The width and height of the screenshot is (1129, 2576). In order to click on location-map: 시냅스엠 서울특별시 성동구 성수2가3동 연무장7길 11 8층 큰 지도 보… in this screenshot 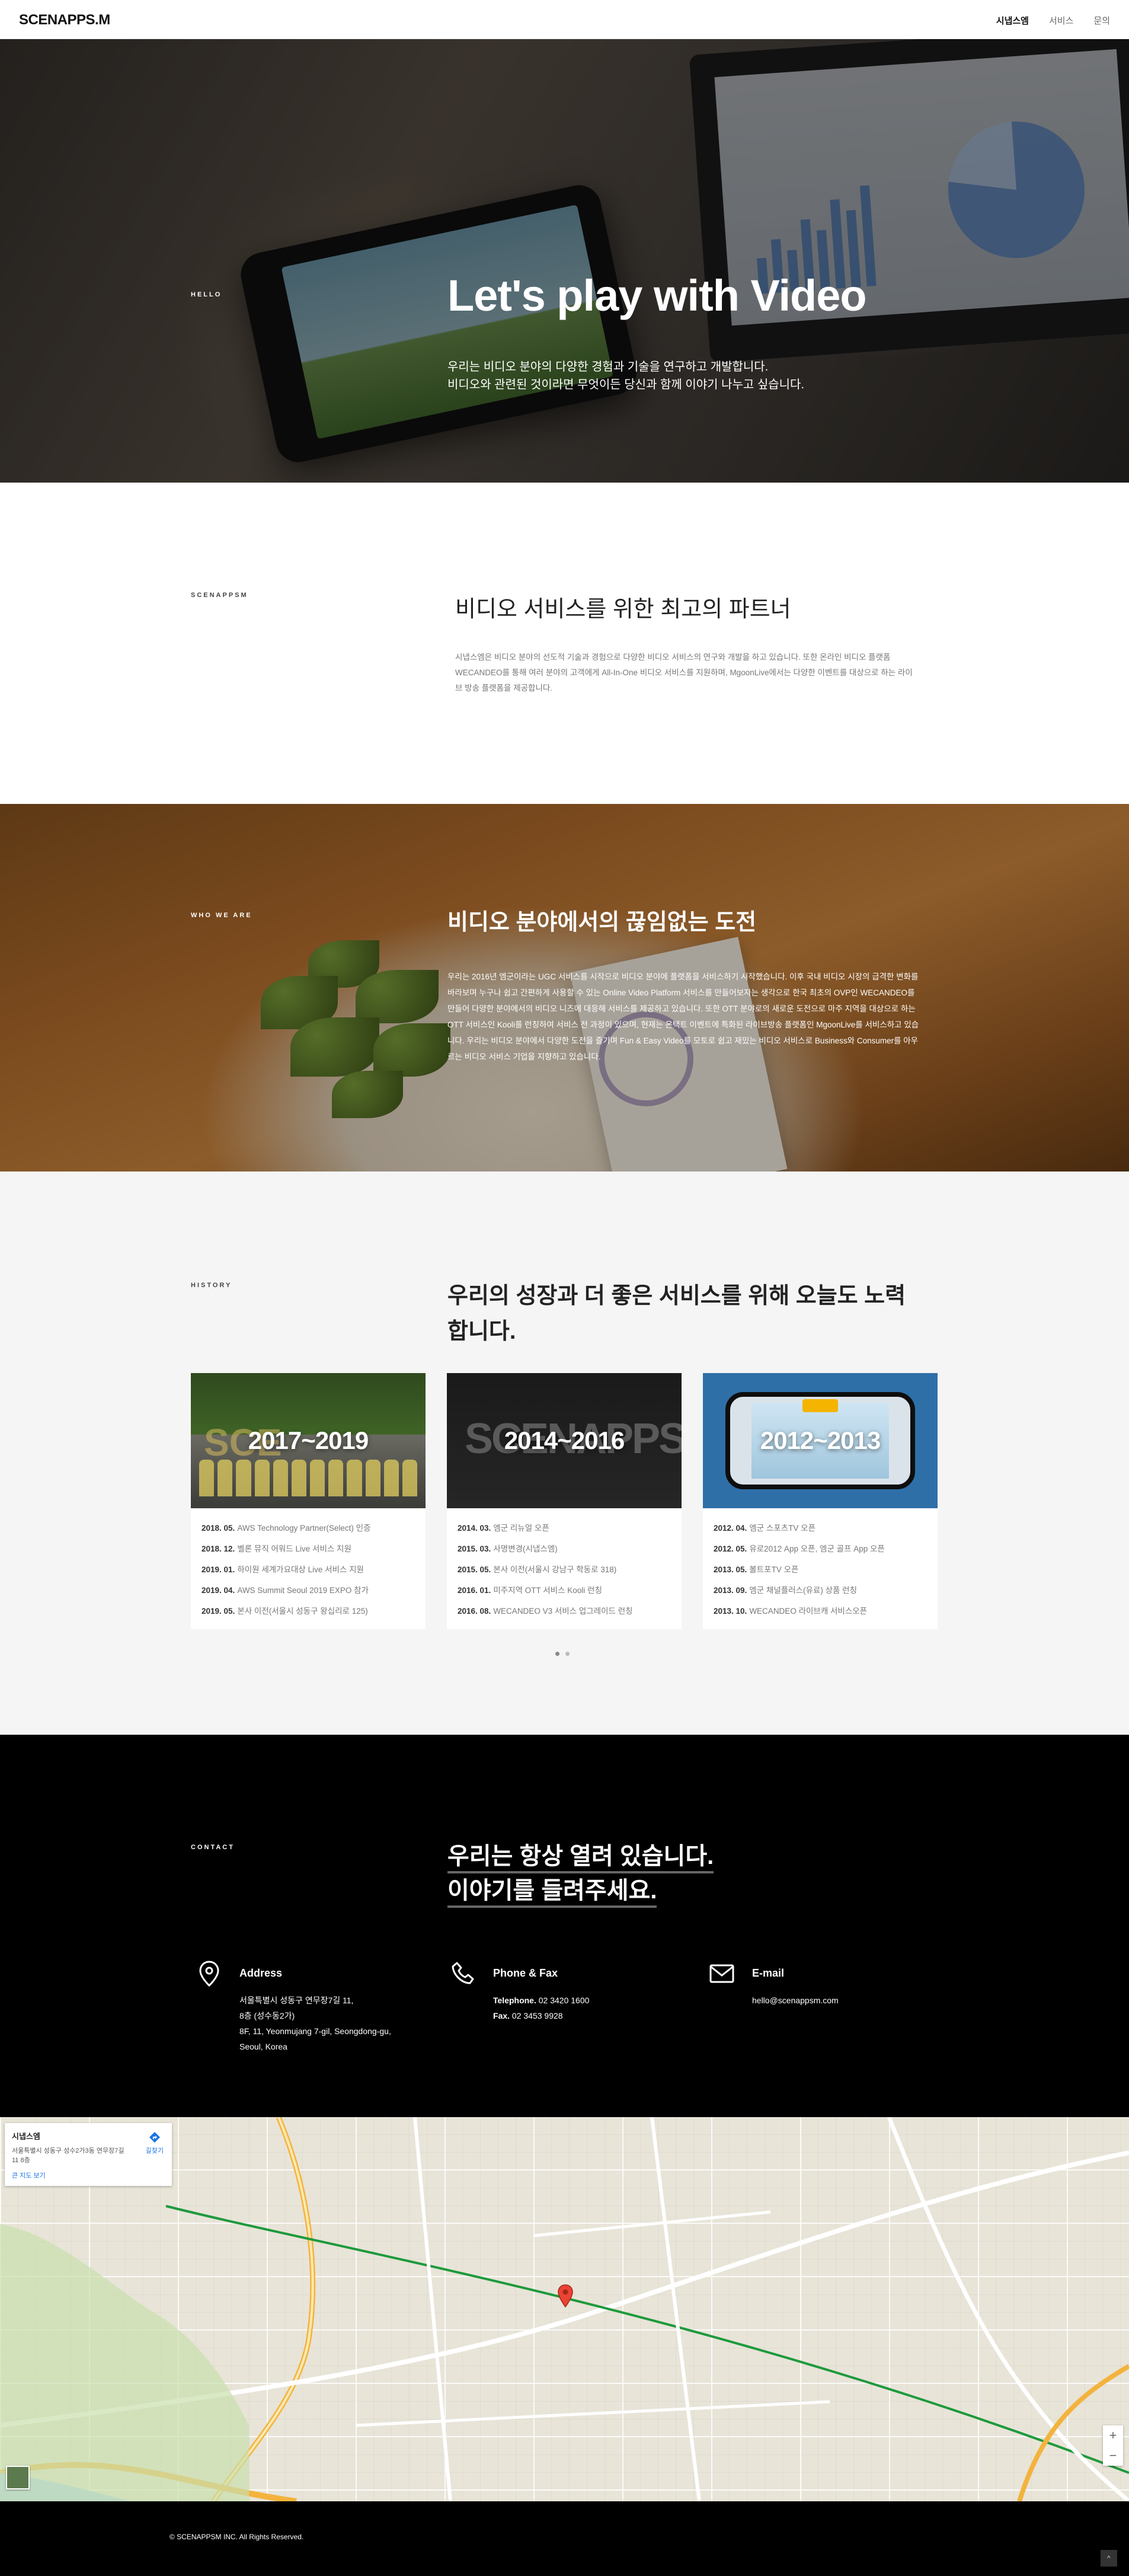, I will do `click(564, 2309)`.